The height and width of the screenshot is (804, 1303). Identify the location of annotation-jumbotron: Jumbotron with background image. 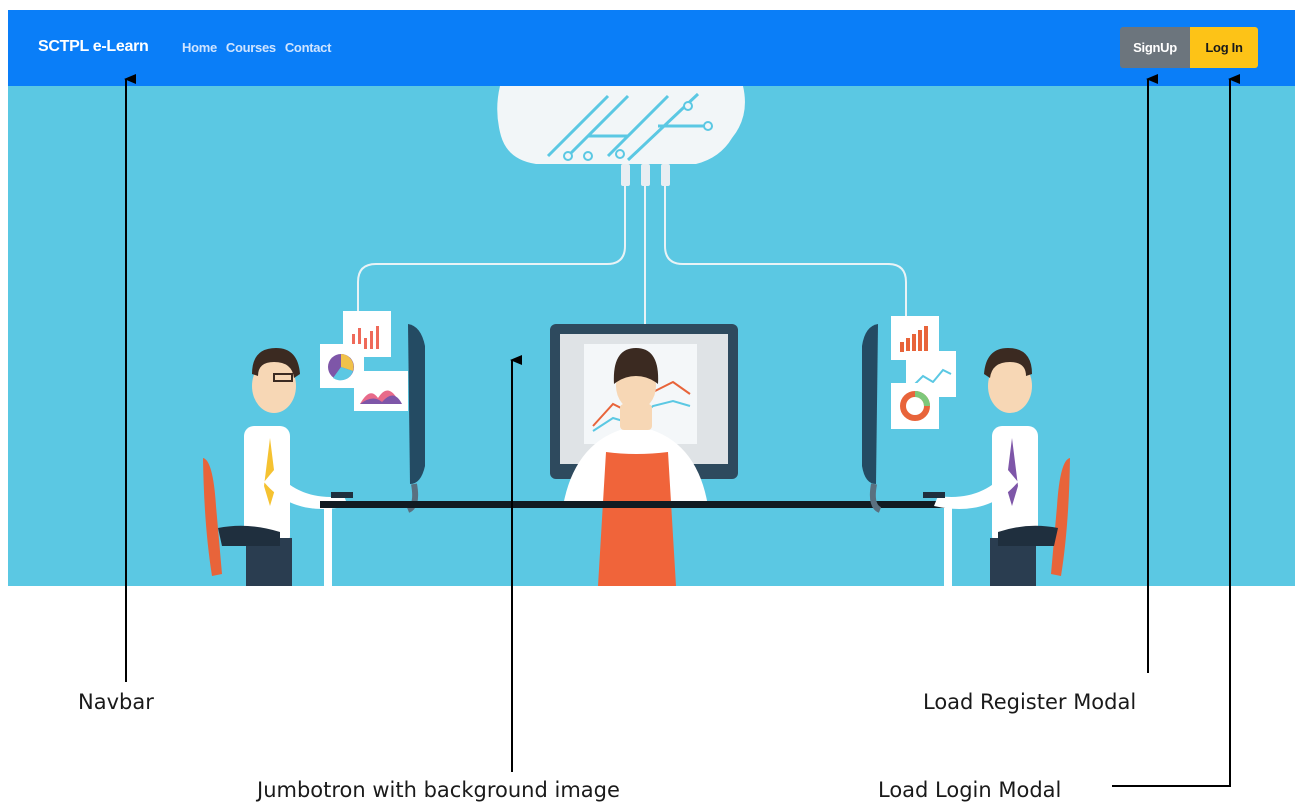
(438, 790).